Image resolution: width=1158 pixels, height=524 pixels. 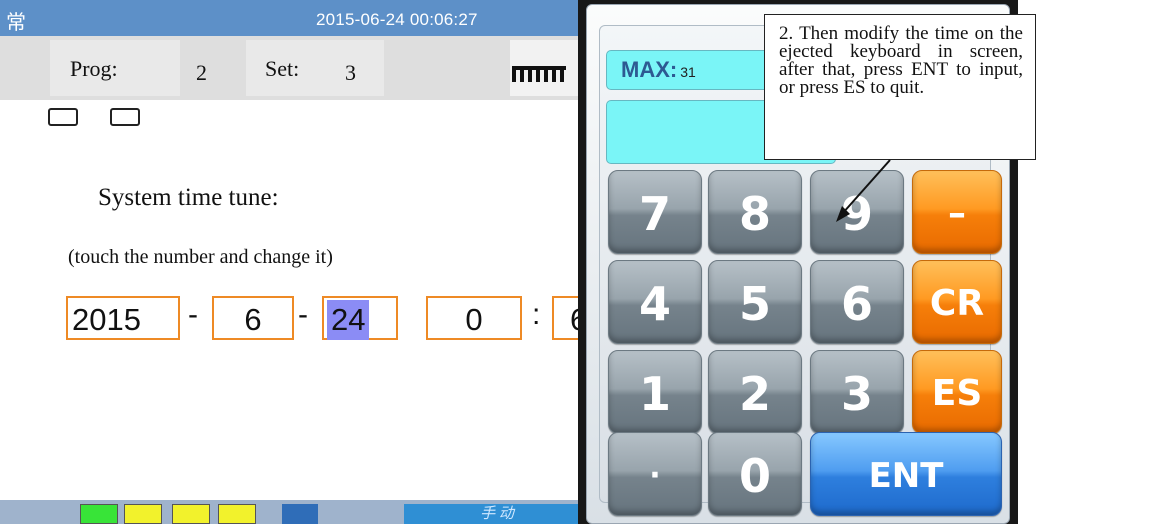 I want to click on bottom-bar: 手 动, so click(x=295, y=512).